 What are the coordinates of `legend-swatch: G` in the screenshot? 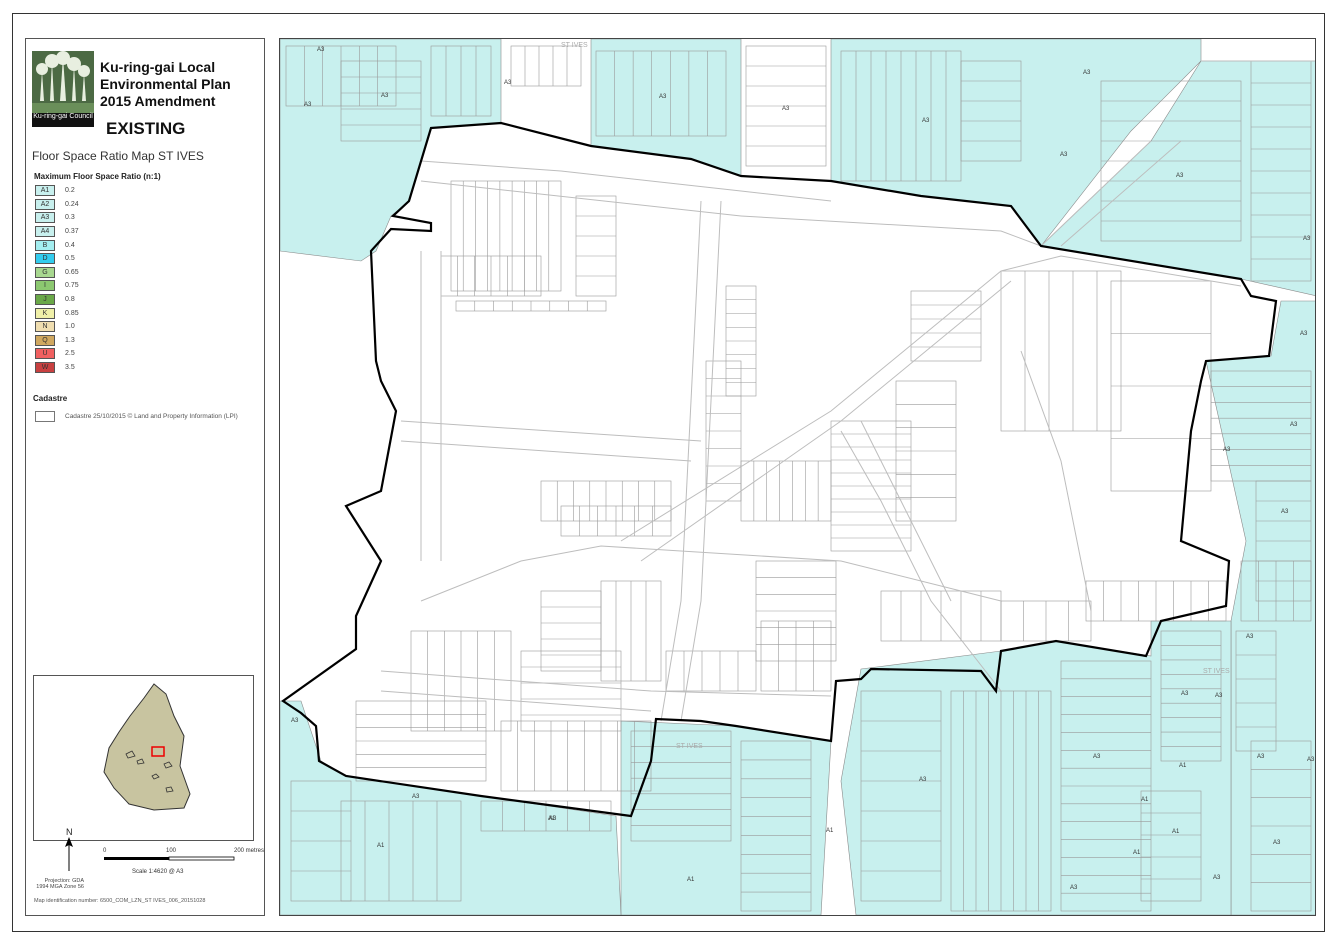 It's located at (45, 272).